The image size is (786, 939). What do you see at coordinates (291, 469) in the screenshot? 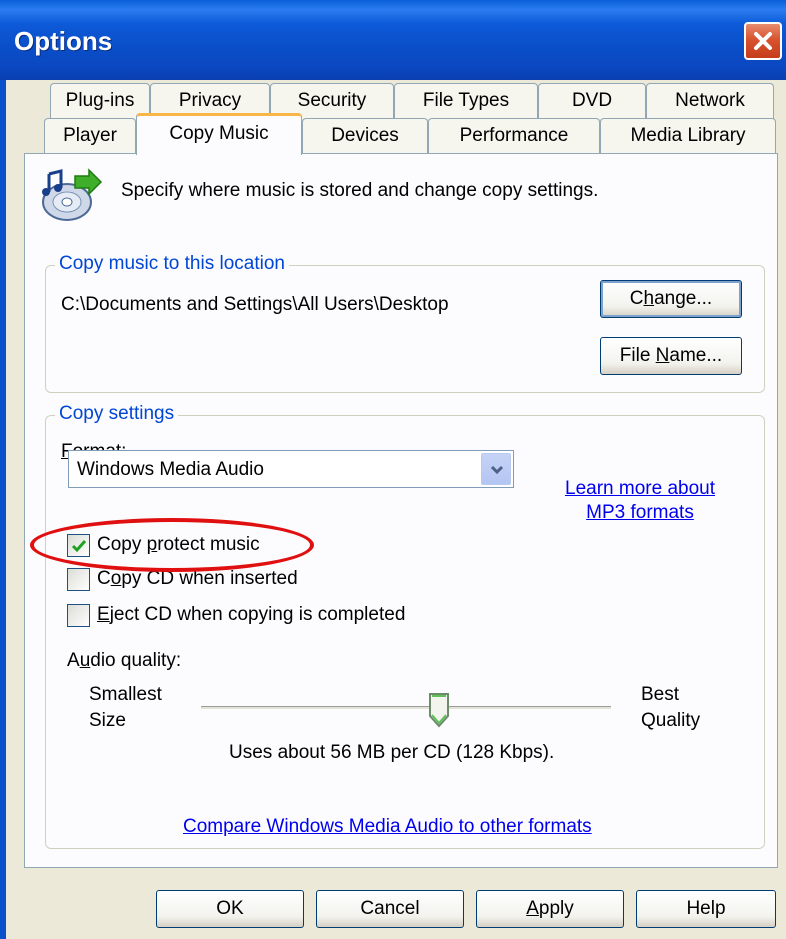
I see `format-select: Windows Media Audio` at bounding box center [291, 469].